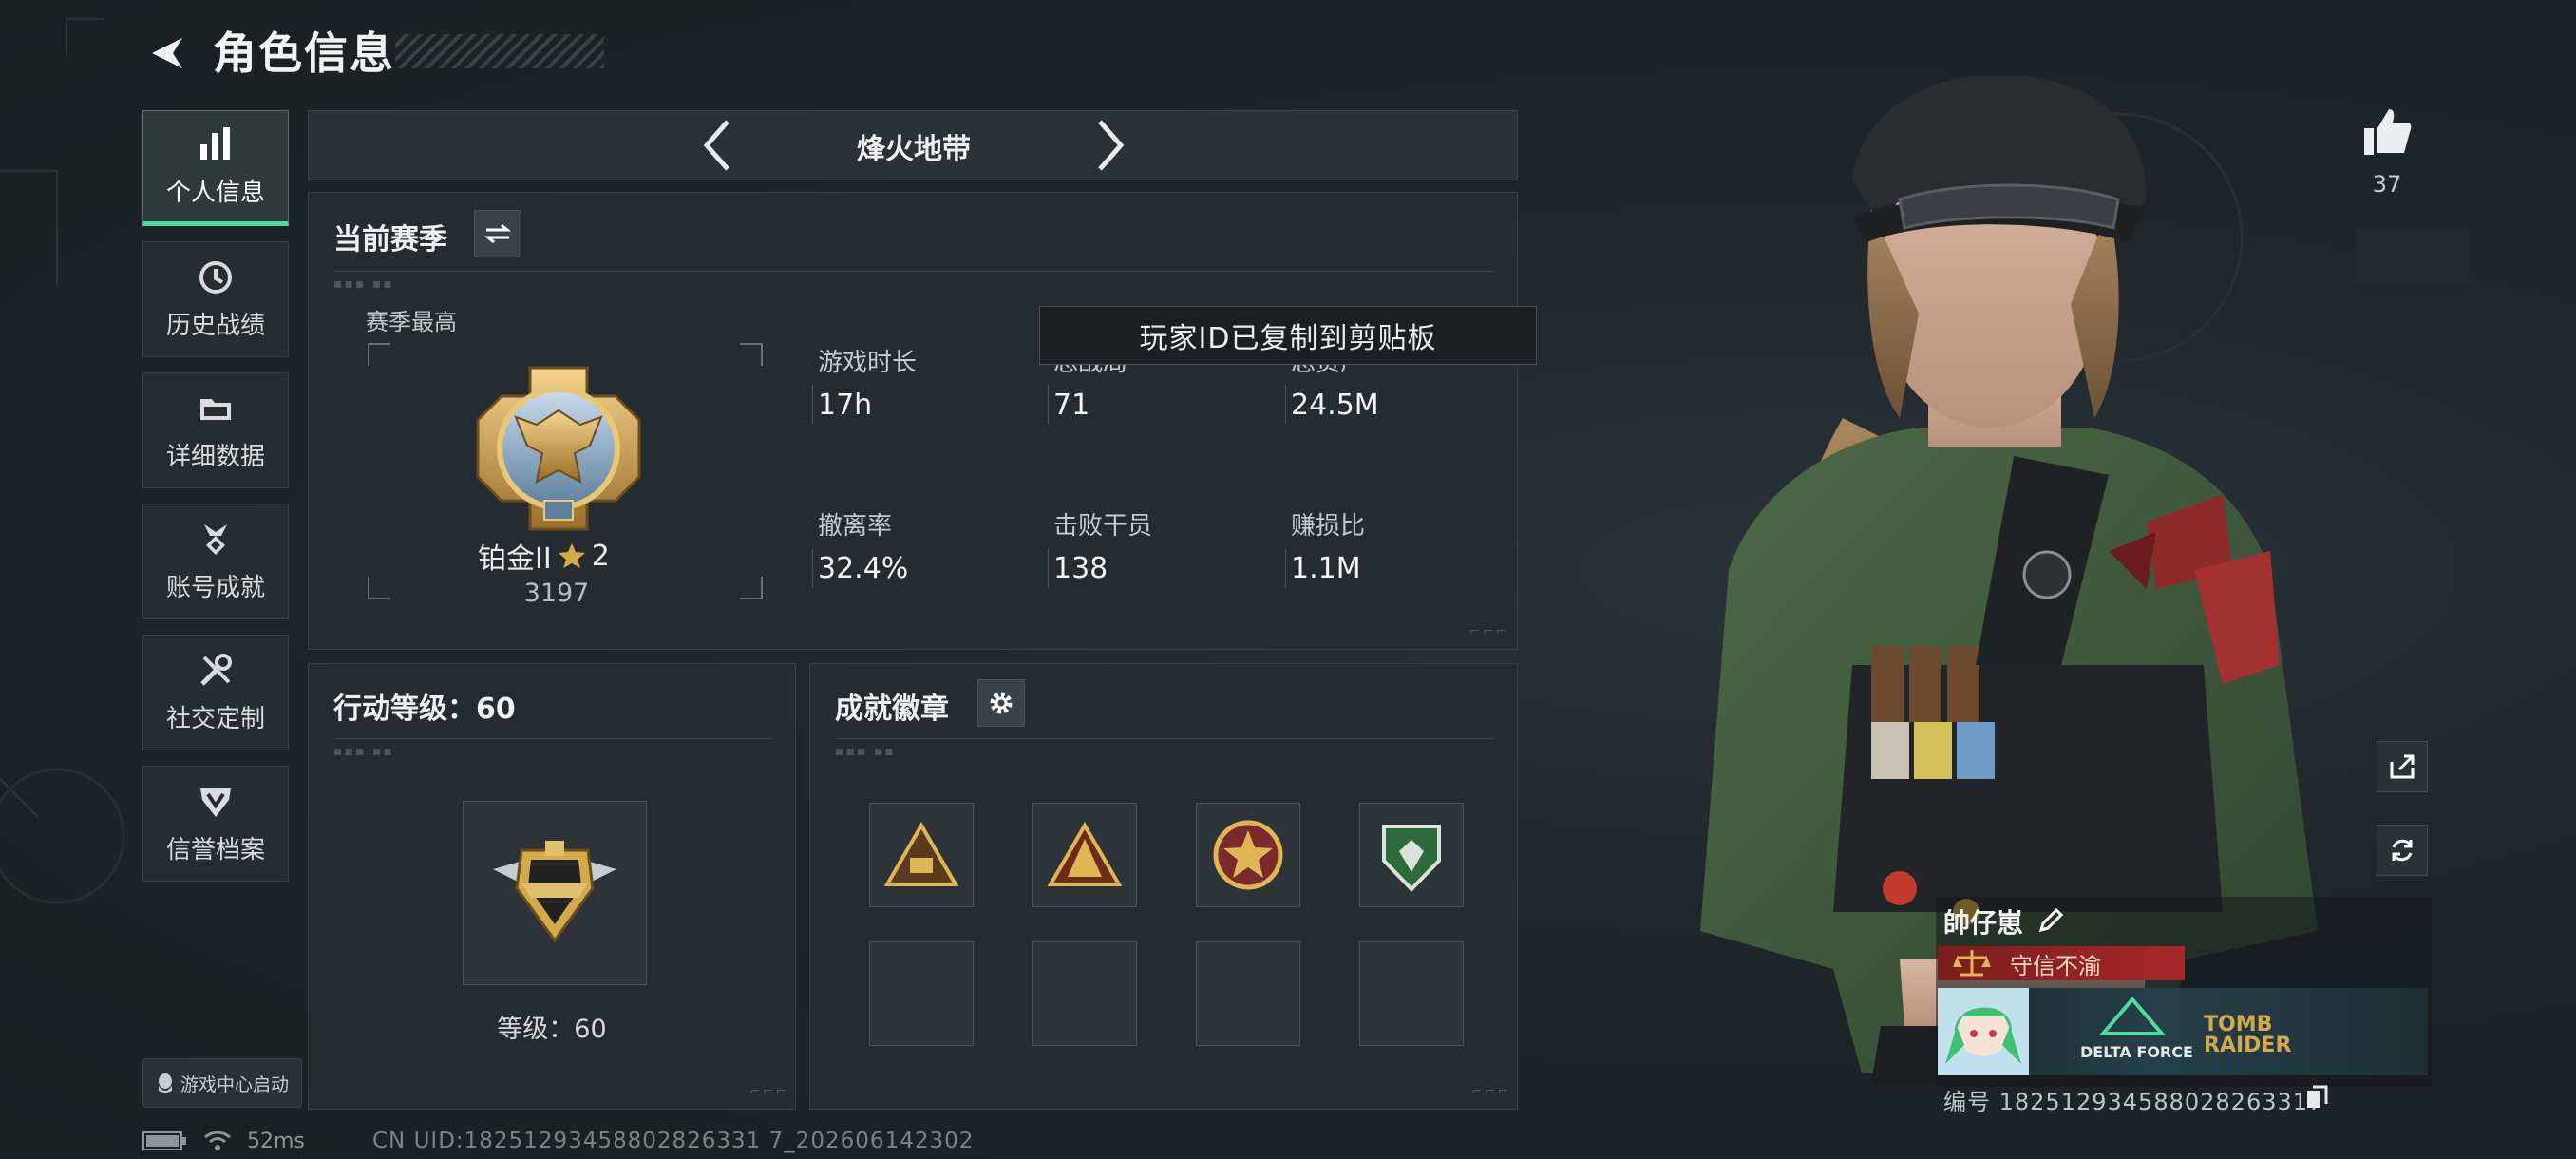 This screenshot has width=2576, height=1159. I want to click on pyramid-badge-icon, so click(1085, 854).